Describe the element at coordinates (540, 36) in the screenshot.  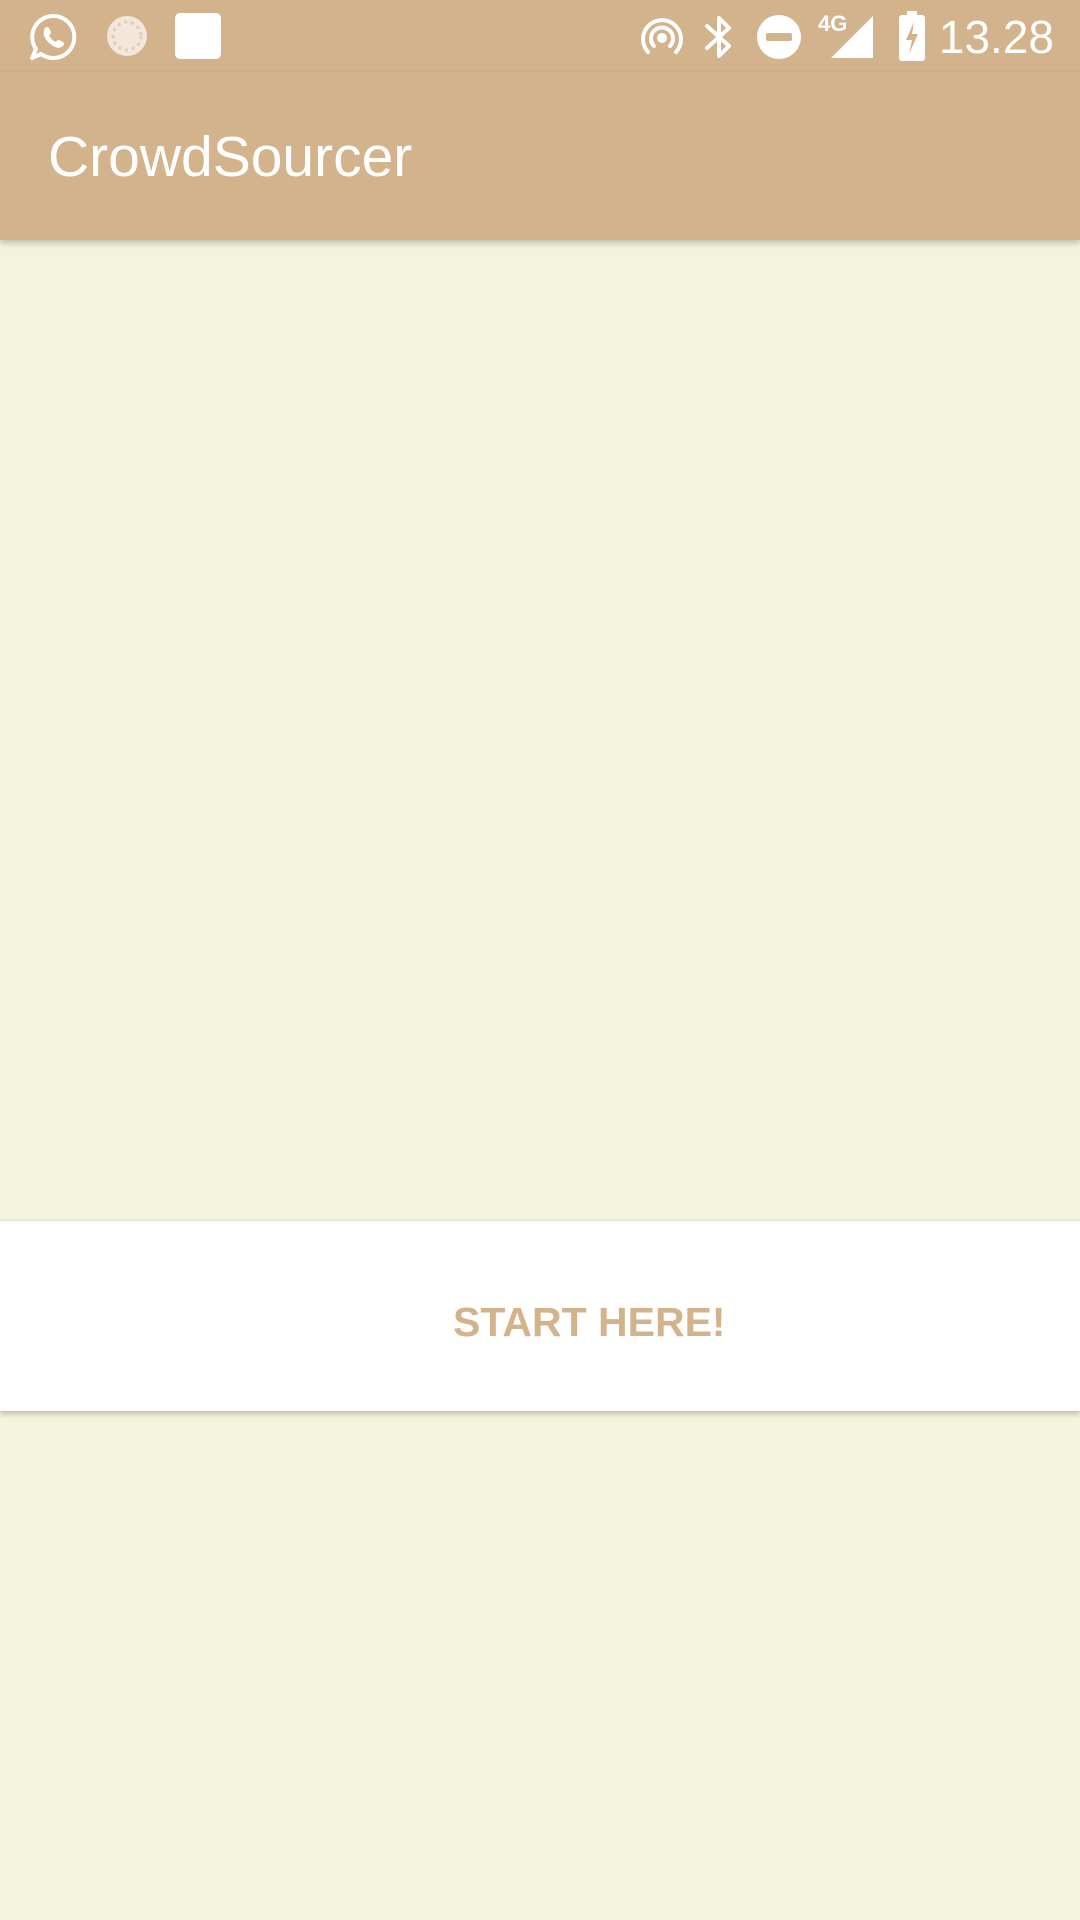
I see `status-bar: 4G 13.28` at that location.